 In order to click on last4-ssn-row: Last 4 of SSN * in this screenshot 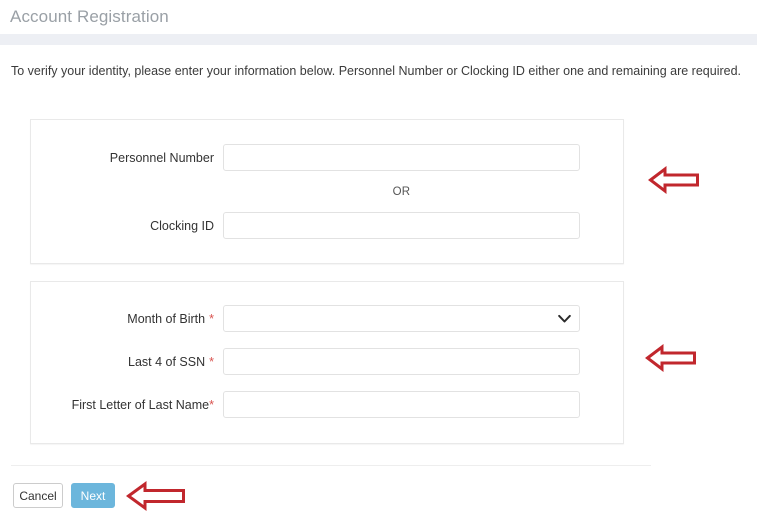, I will do `click(327, 361)`.